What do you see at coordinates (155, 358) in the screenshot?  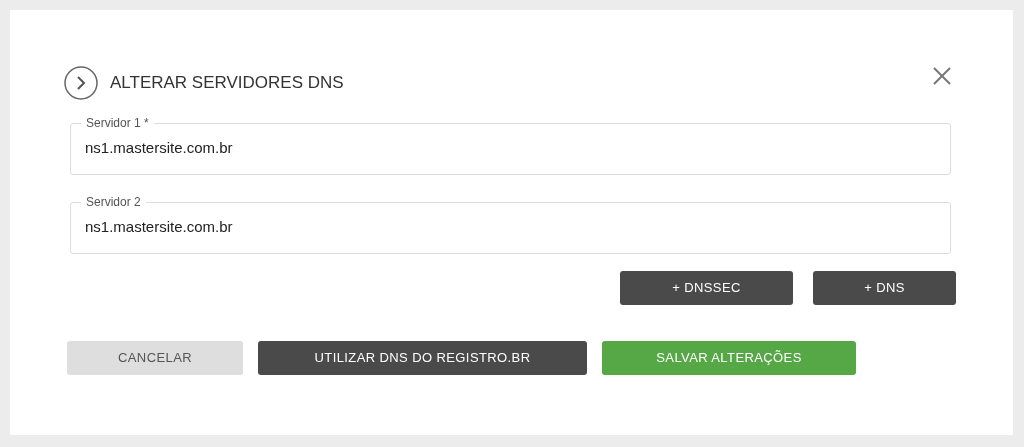 I see `action-button: CANCELAR` at bounding box center [155, 358].